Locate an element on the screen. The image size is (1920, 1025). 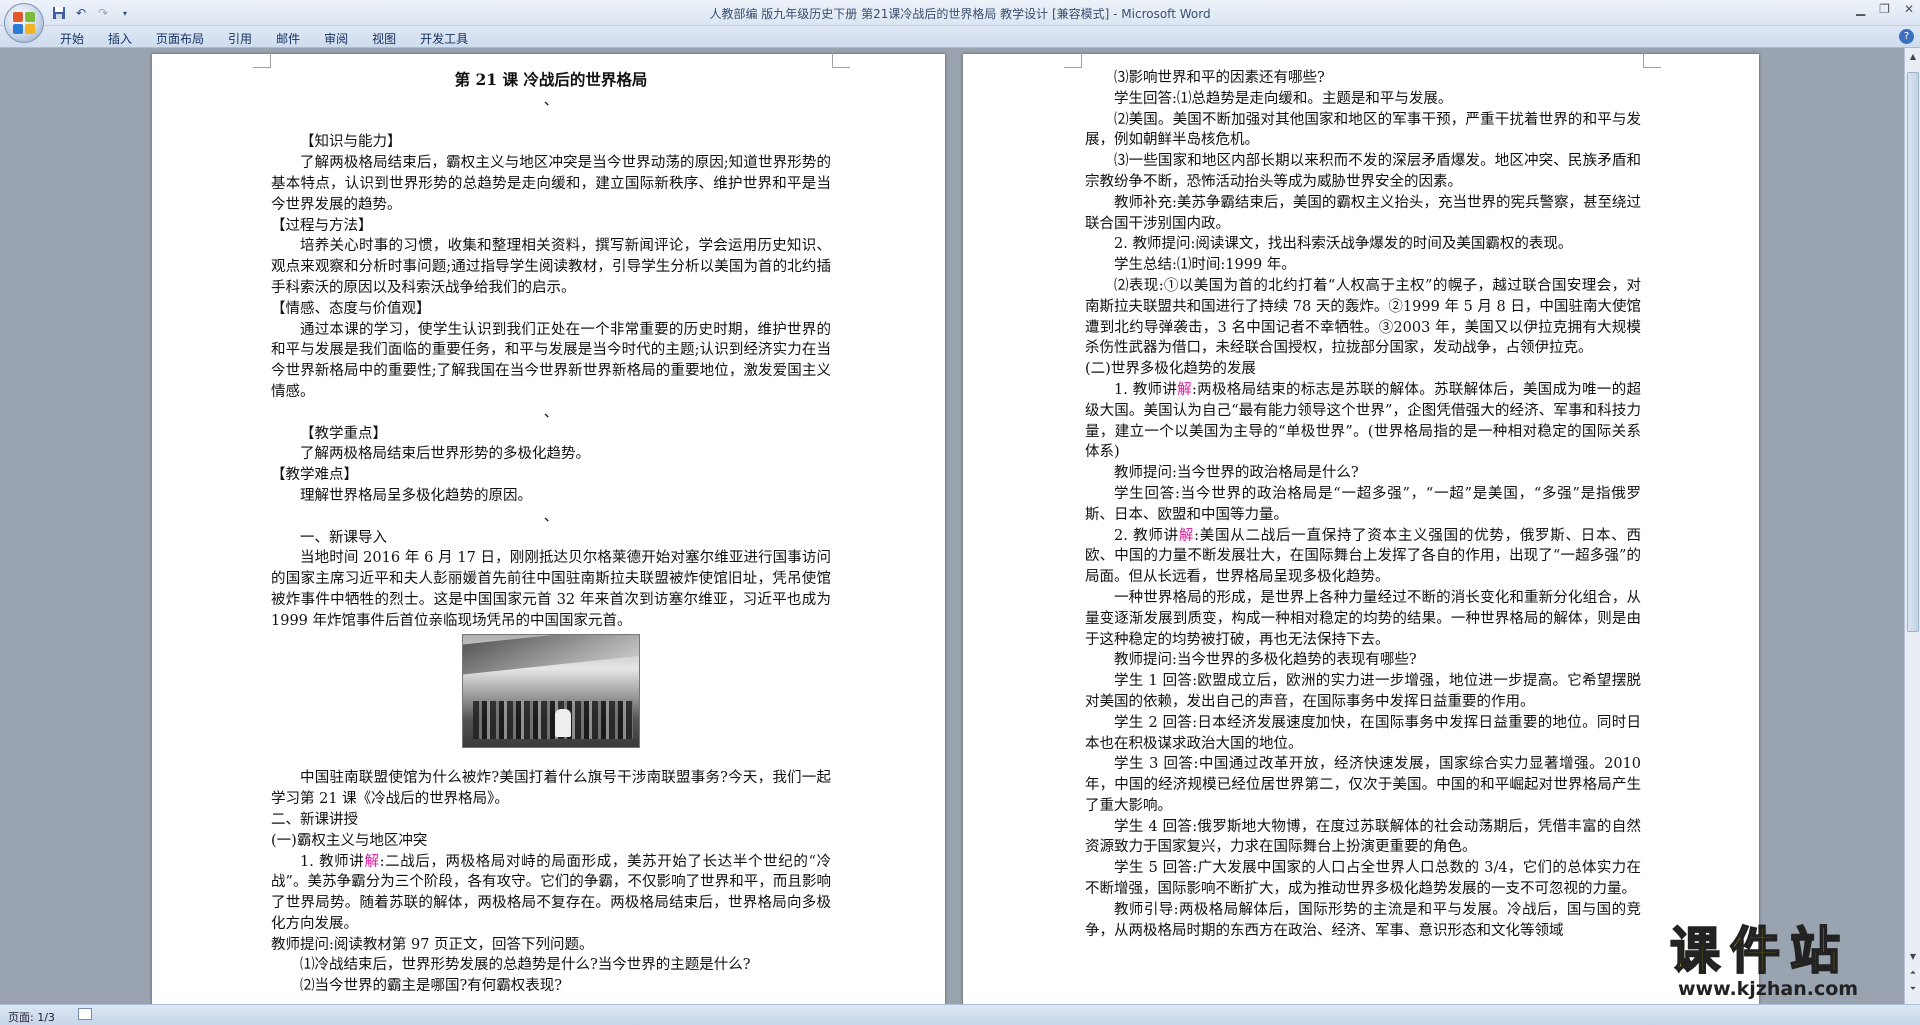
vertical-scrollbar: ▲ ▼ ⏶ ⏷ is located at coordinates (1912, 526).